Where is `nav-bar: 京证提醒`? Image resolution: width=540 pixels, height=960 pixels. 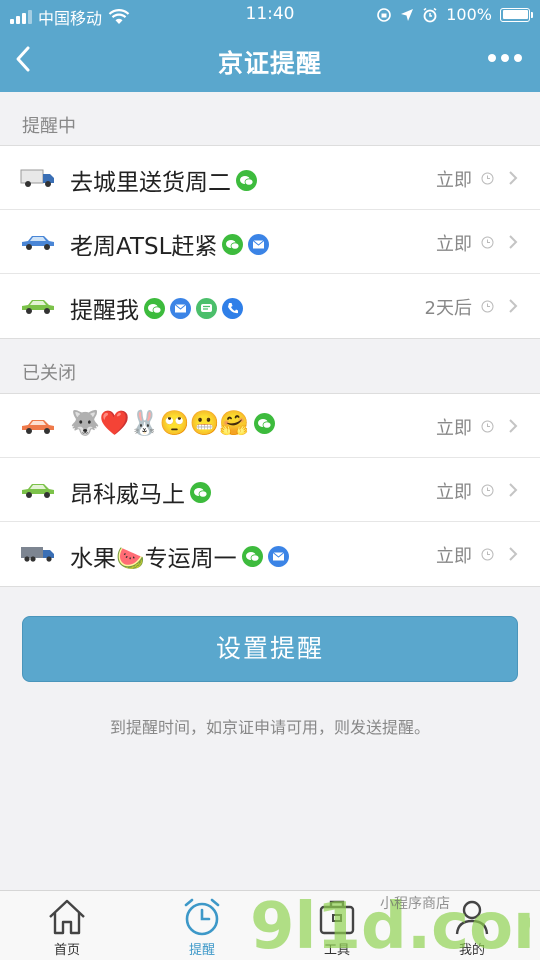
nav-bar: 京证提醒 is located at coordinates (270, 61).